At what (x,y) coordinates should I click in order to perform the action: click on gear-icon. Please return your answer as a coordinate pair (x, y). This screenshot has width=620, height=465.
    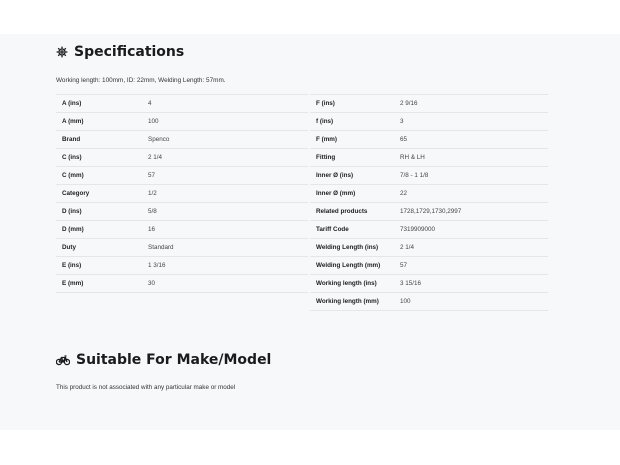
    Looking at the image, I should click on (62, 52).